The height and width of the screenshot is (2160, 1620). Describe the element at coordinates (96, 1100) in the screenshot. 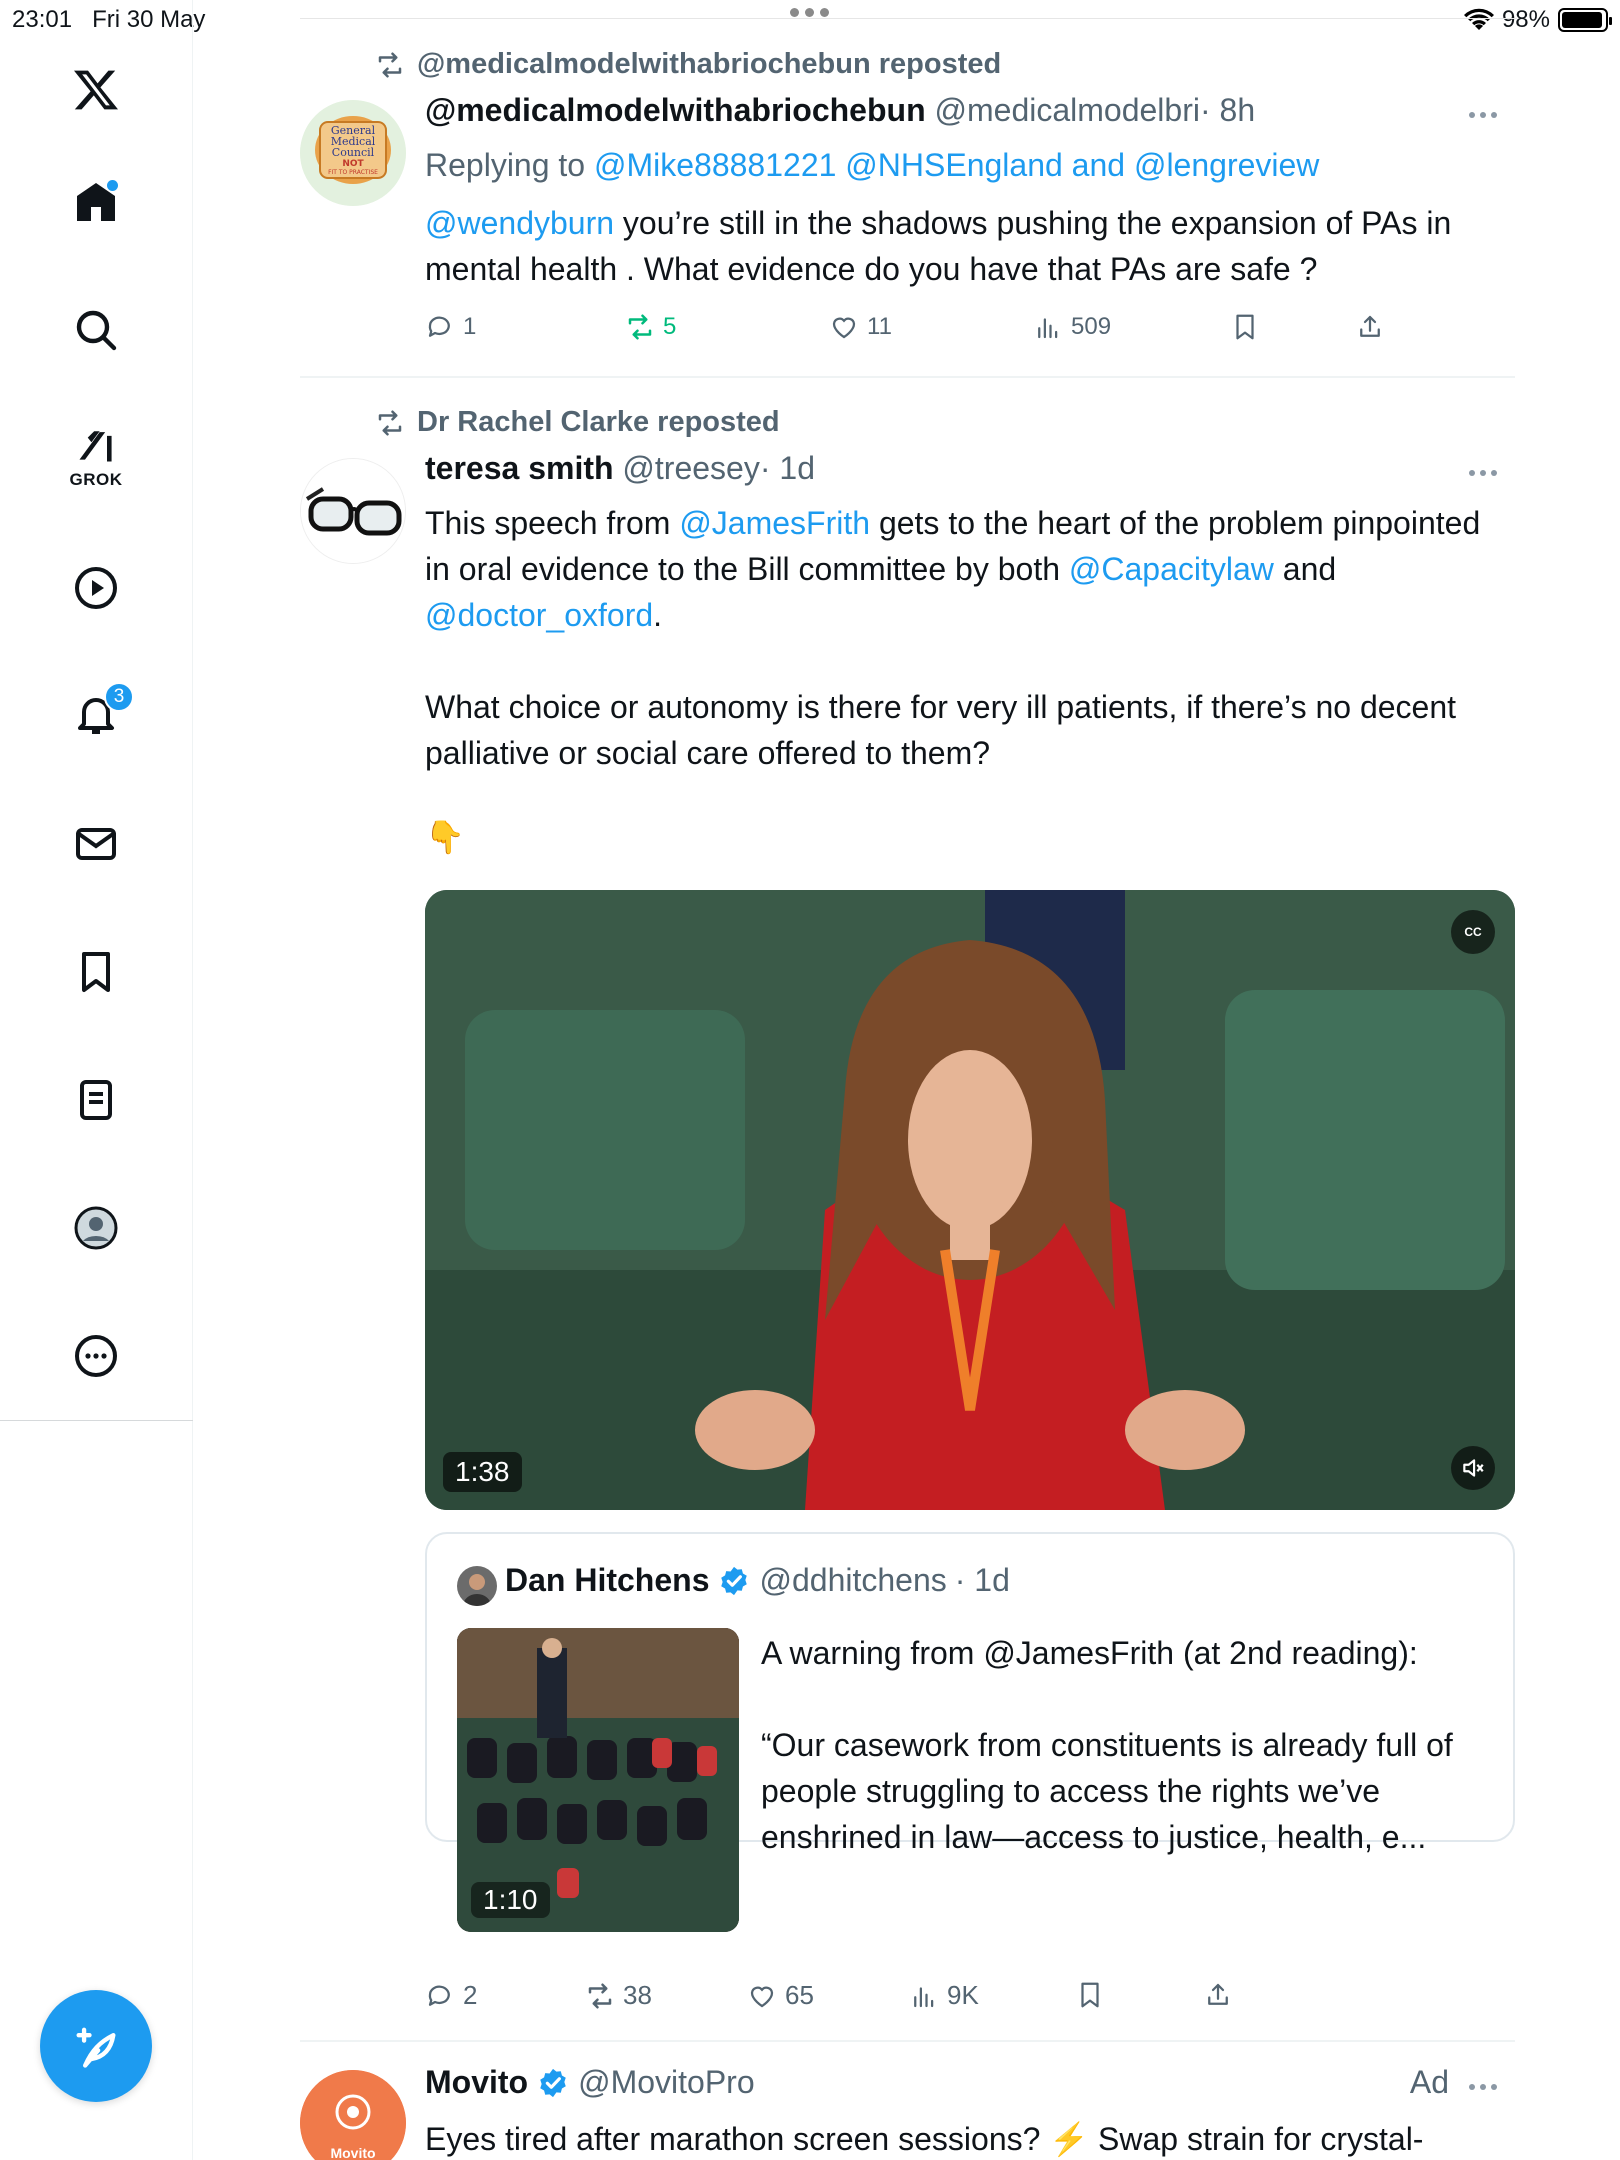

I see `sidebar-item-lists` at that location.